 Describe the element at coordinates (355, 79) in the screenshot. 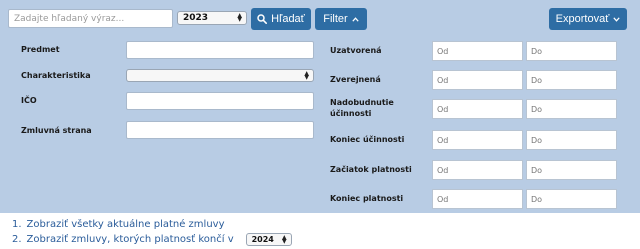

I see `published-label: Zverejnená` at that location.